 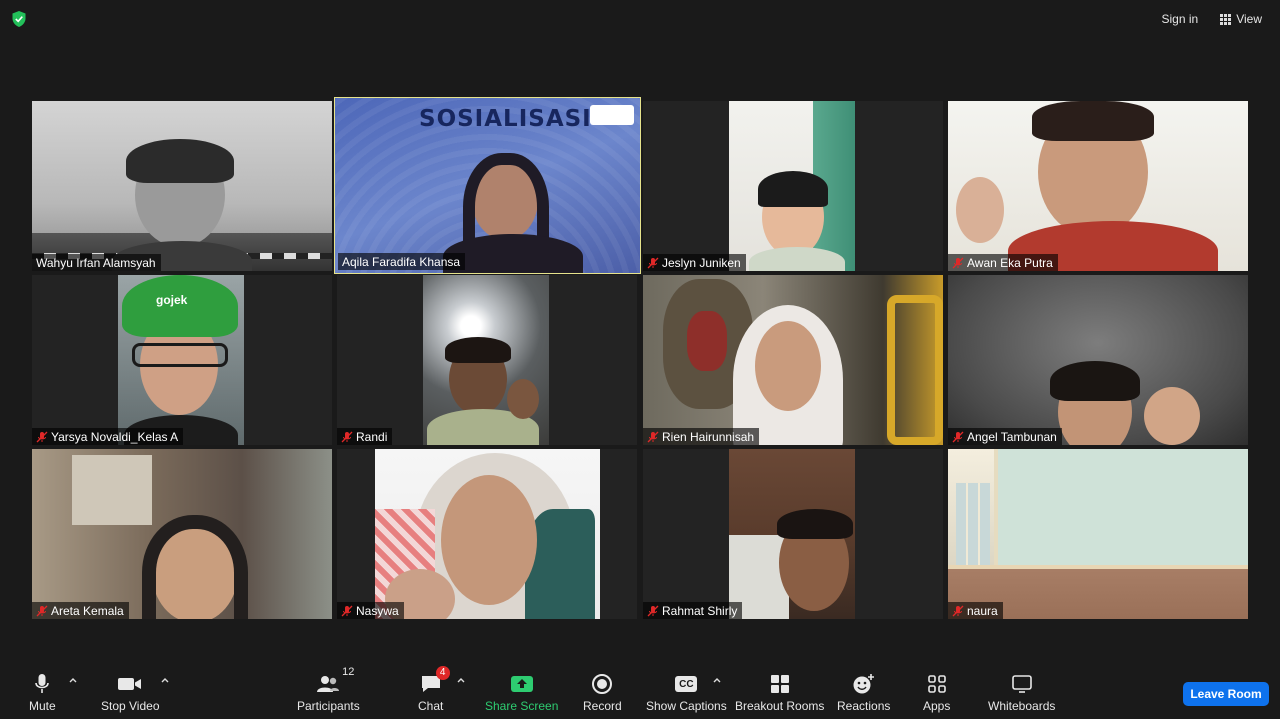 What do you see at coordinates (864, 706) in the screenshot?
I see `reactions-label: Reactions` at bounding box center [864, 706].